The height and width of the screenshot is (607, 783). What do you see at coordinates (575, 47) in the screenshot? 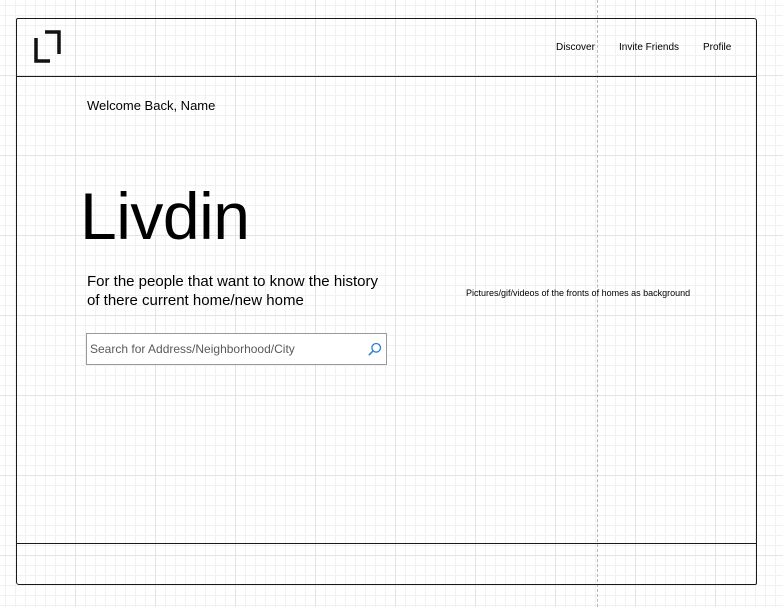
I see `nav-discover-link: Discover` at bounding box center [575, 47].